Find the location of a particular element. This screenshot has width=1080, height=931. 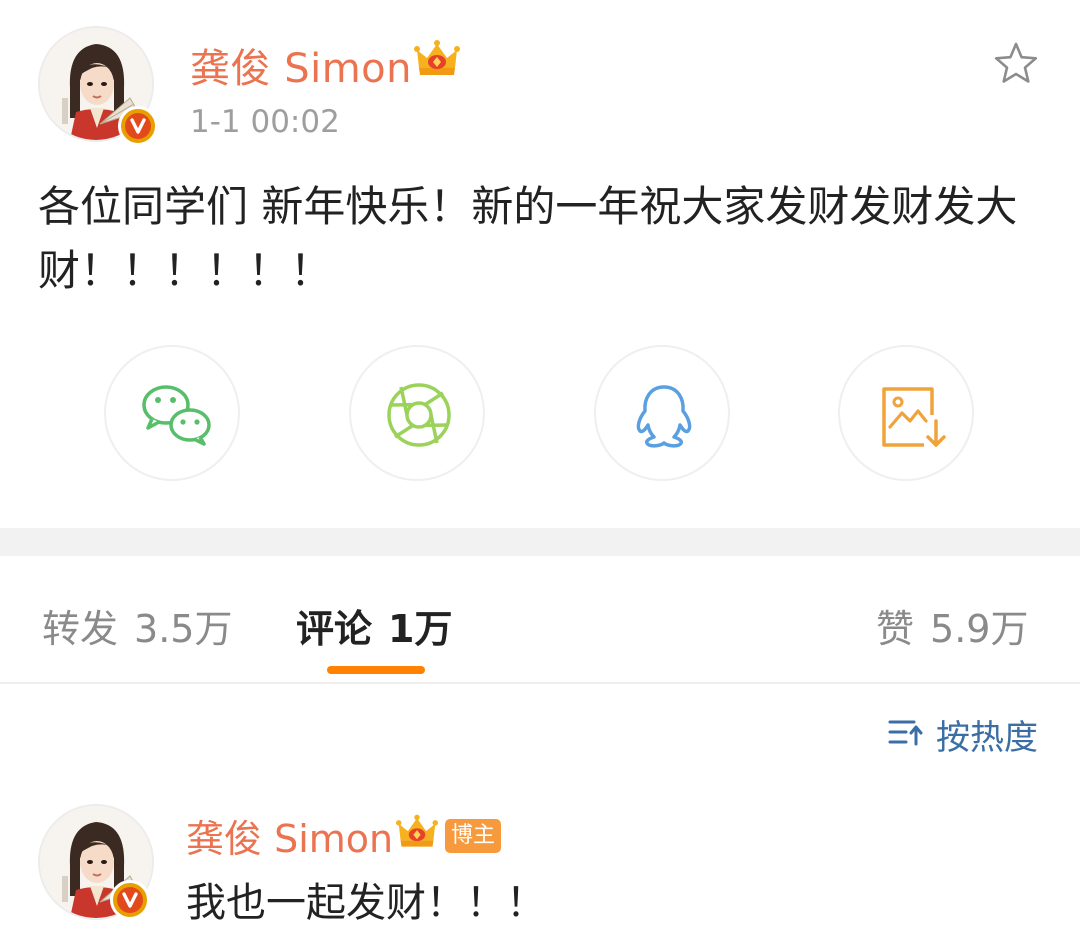

comment-verified-v-icon is located at coordinates (130, 900).